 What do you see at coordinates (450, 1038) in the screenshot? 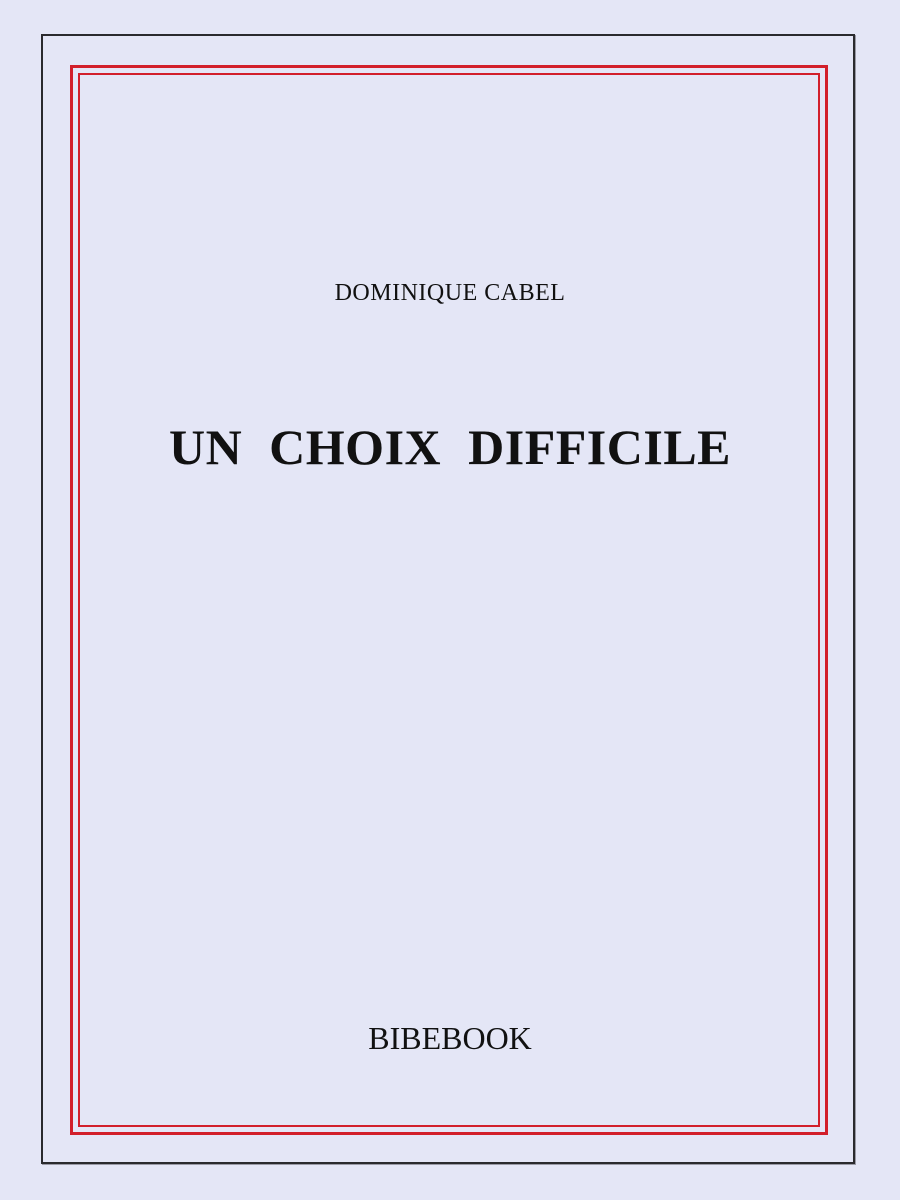
I see `publisher-name: BIBEBOOK` at bounding box center [450, 1038].